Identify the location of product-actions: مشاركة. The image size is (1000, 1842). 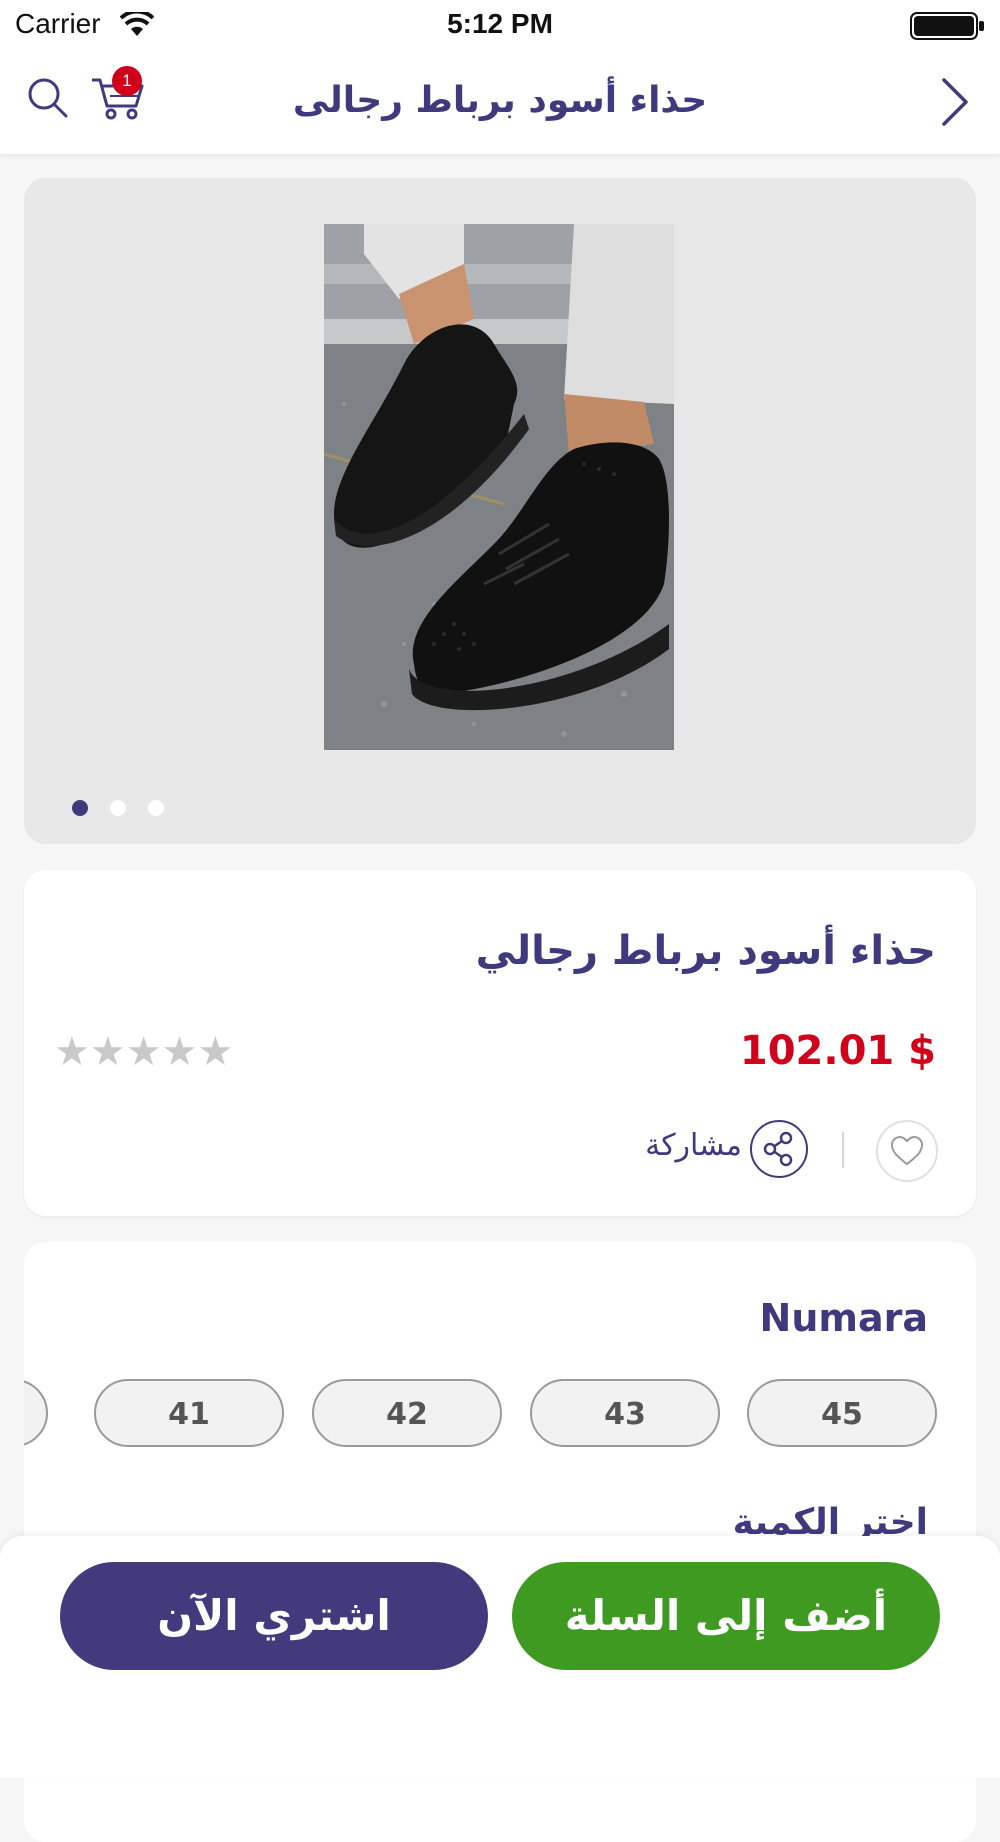
(778, 1151).